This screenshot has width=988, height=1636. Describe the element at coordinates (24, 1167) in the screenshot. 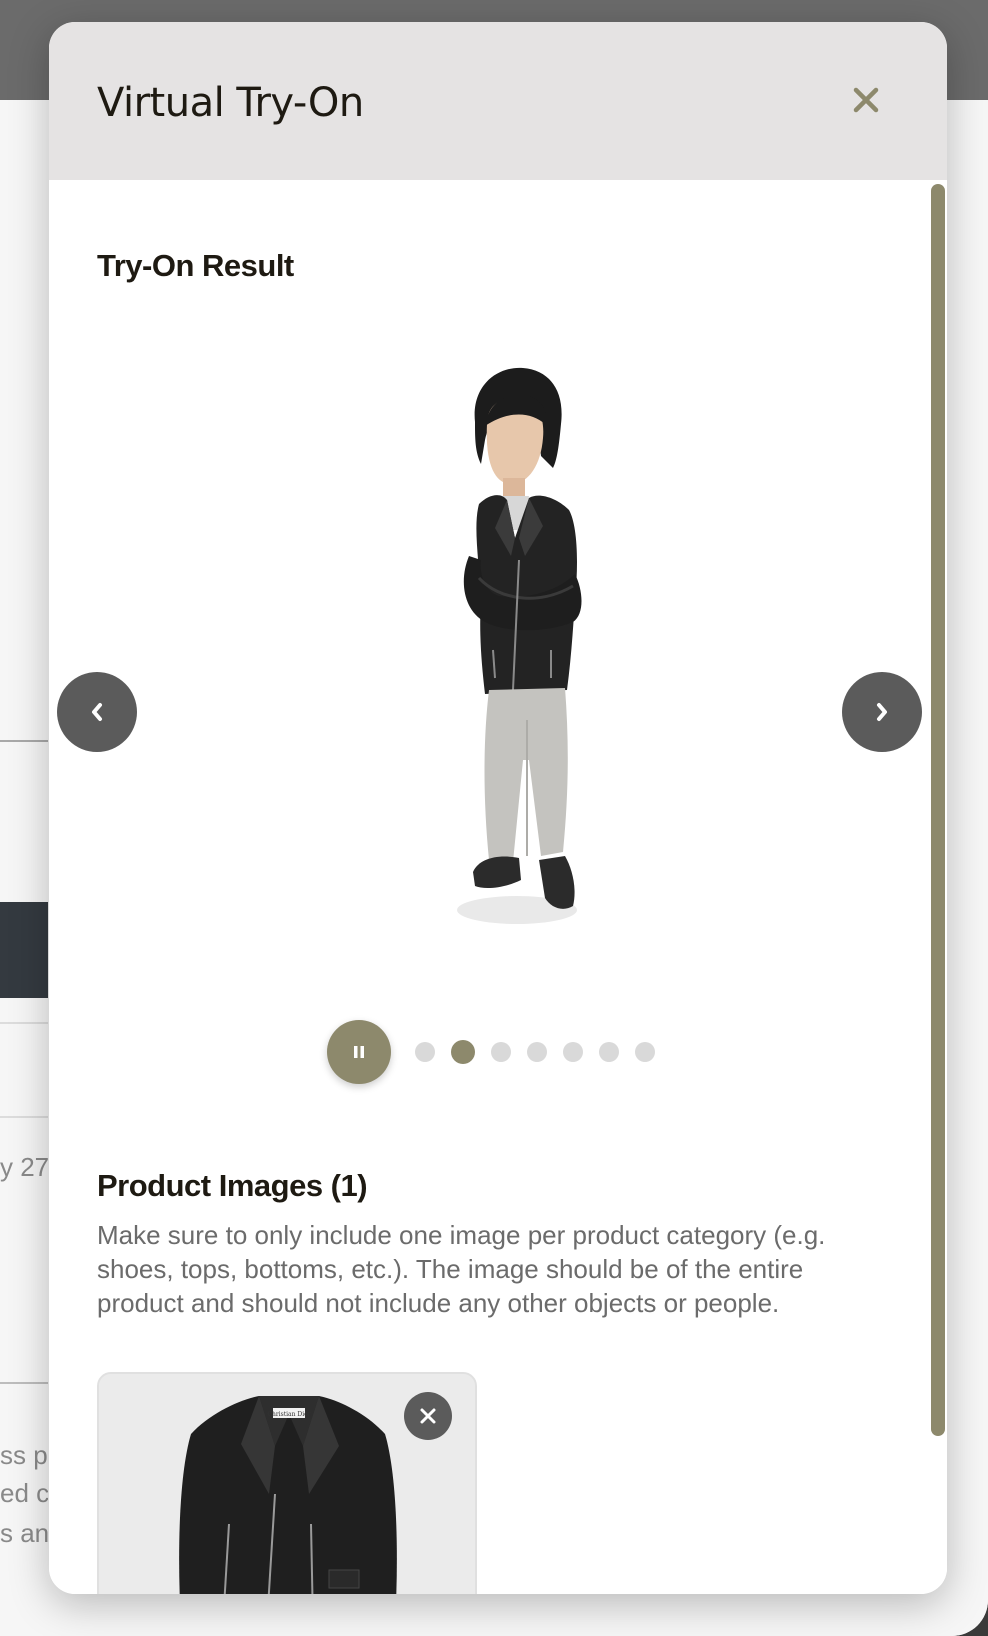

I see `background-date-fragment: y 27` at that location.